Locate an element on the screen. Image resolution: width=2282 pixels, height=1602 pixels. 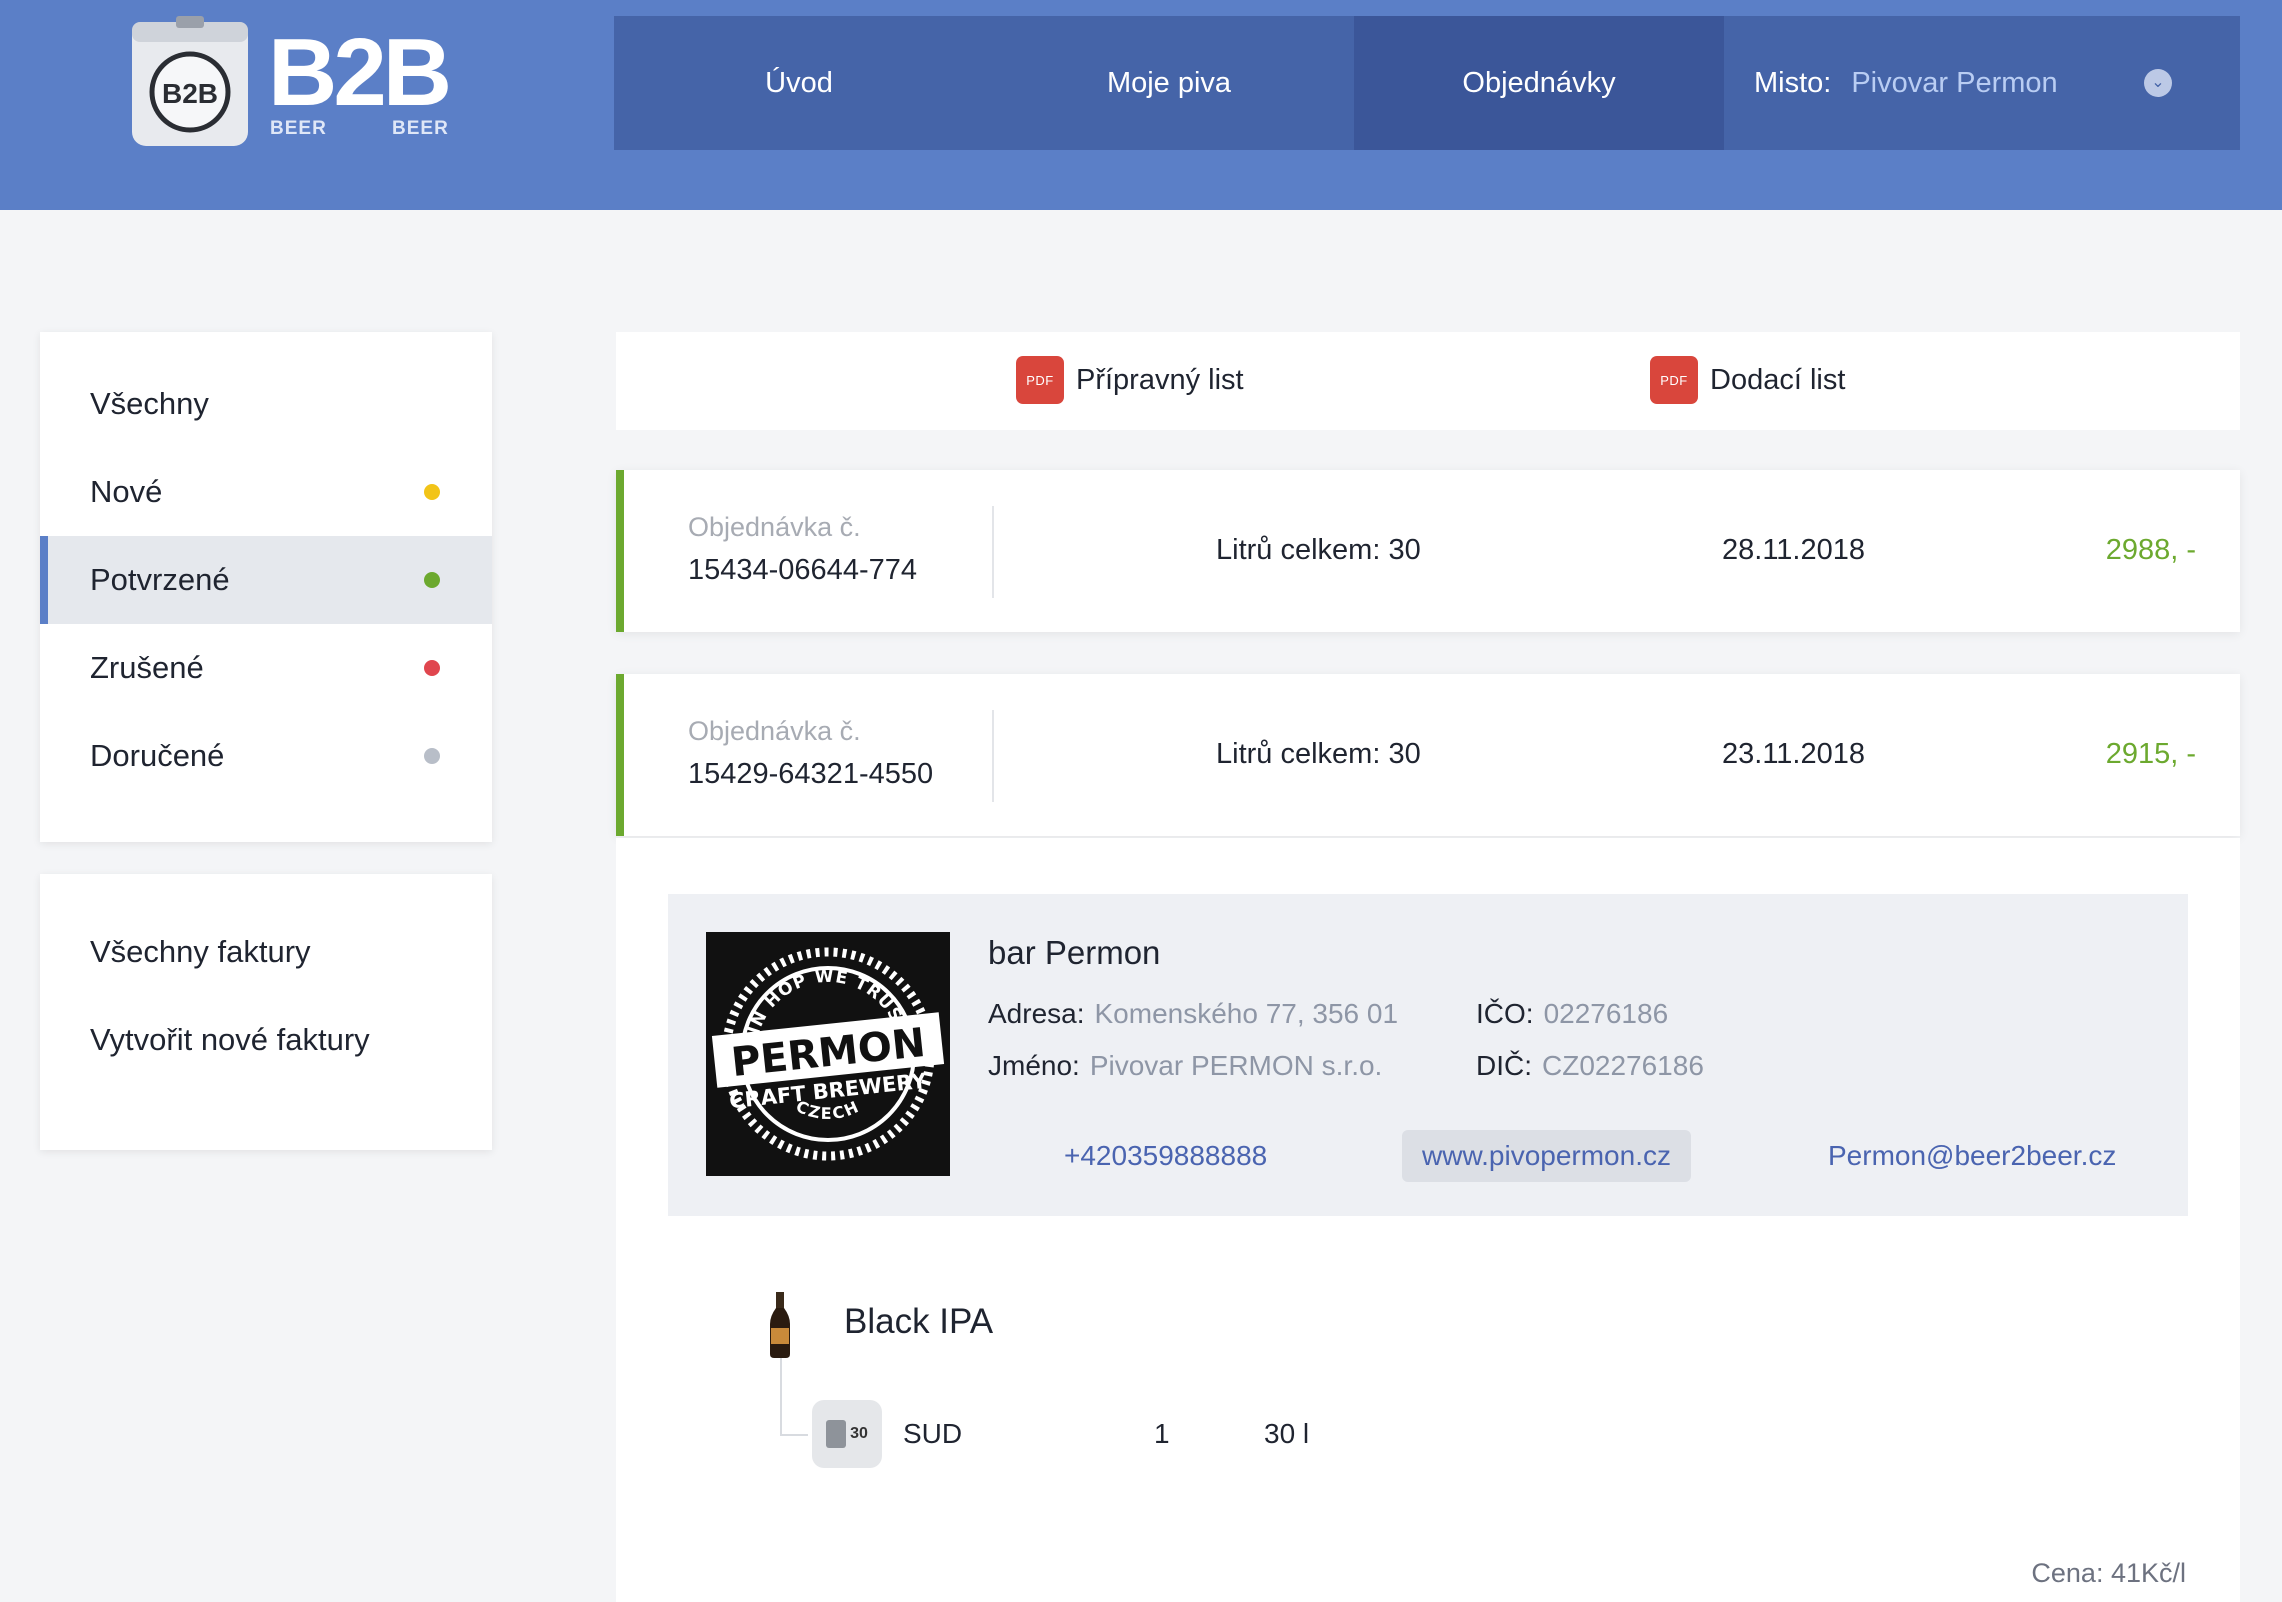
container-volume: 30 l is located at coordinates (1287, 1433).